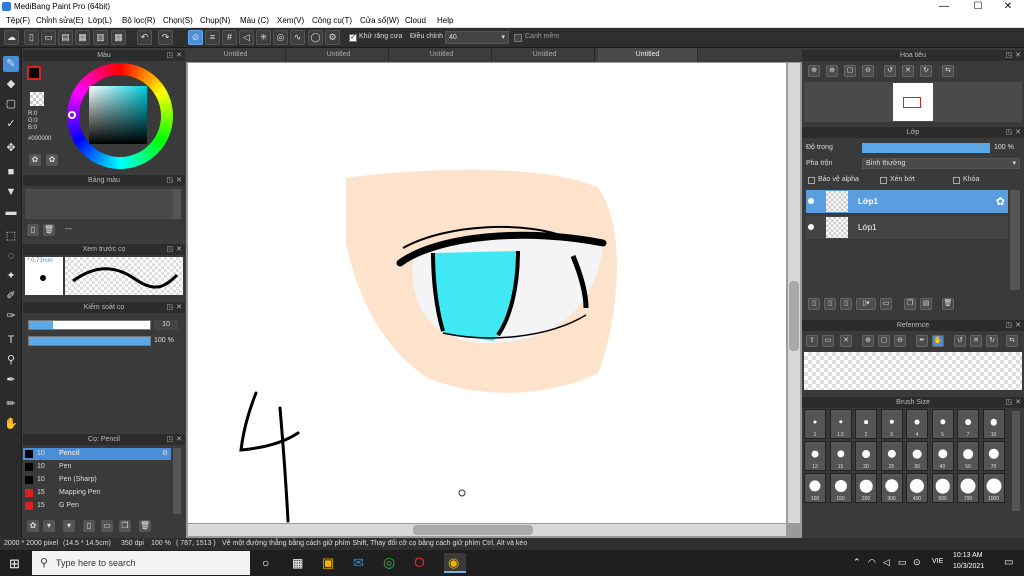 The width and height of the screenshot is (1024, 576). What do you see at coordinates (648, 55) in the screenshot?
I see `doc-tab-5: Untitled` at bounding box center [648, 55].